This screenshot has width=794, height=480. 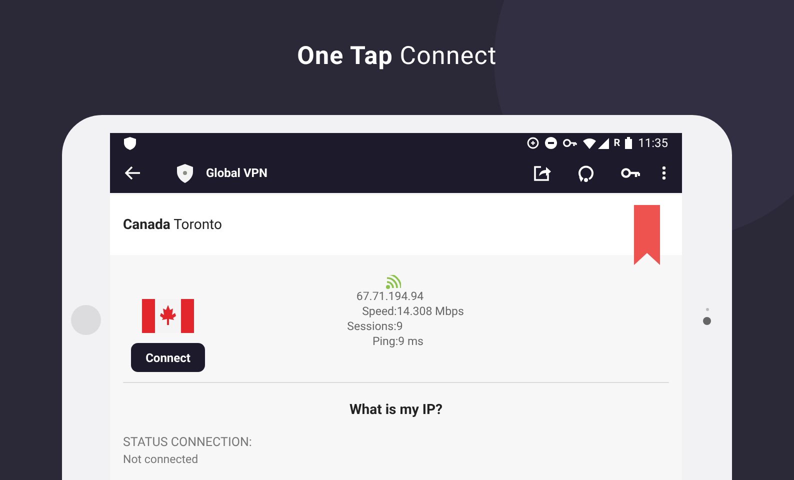 I want to click on server-ping: Ping:9 ms, so click(x=398, y=341).